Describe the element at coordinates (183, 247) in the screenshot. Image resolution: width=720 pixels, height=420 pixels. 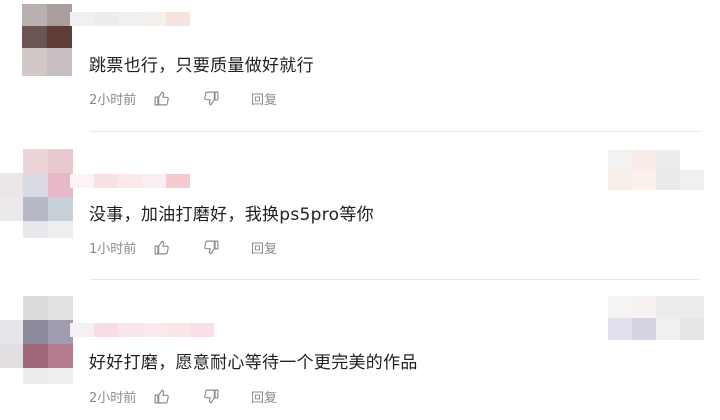
I see `comment-meta: 1小时前 回复` at that location.